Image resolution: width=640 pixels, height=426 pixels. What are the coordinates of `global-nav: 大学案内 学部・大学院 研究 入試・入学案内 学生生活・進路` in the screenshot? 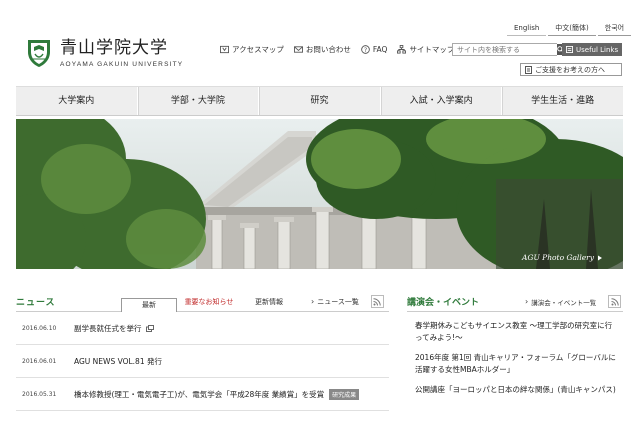 It's located at (319, 101).